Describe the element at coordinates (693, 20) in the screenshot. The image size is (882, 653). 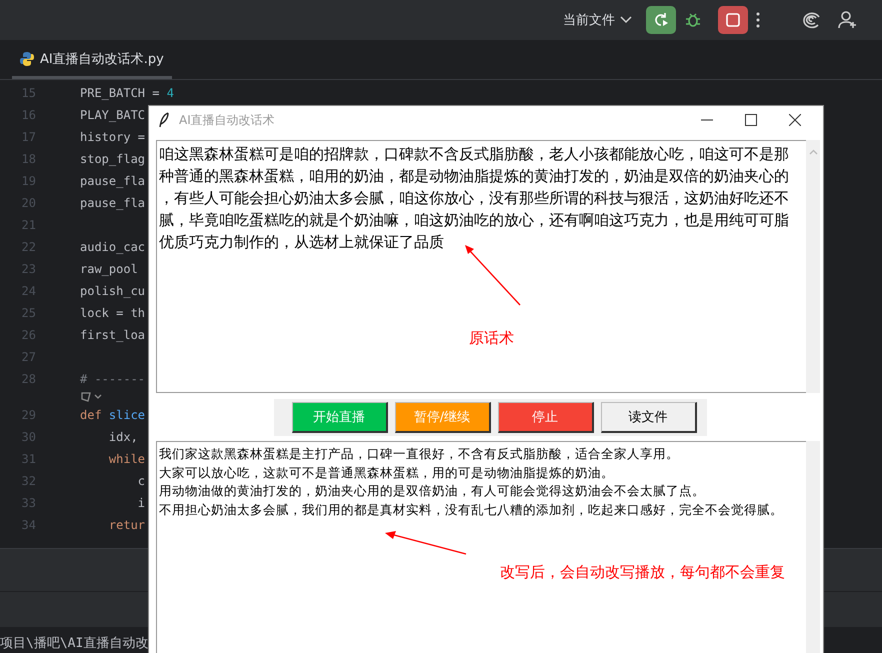
I see `bug-icon` at that location.